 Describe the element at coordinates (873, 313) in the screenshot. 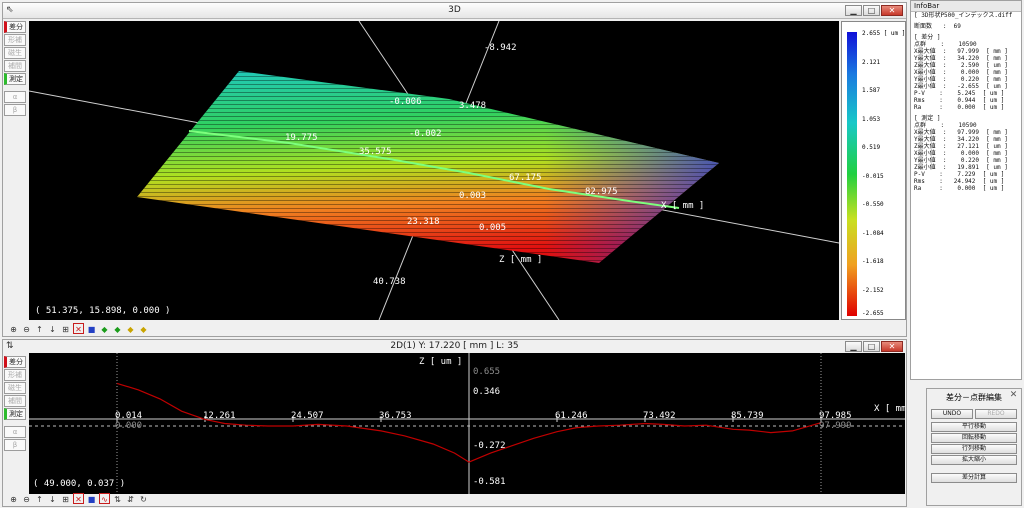

I see `legend-tick: -2.655` at that location.